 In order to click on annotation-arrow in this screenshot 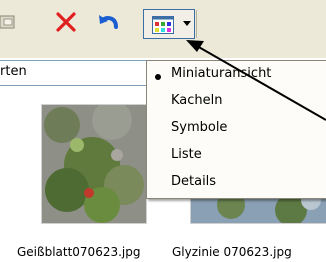, I will do `click(256, 80)`.